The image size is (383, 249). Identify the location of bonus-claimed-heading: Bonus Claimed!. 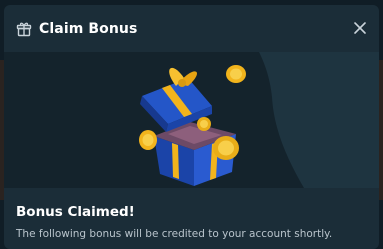
(75, 212).